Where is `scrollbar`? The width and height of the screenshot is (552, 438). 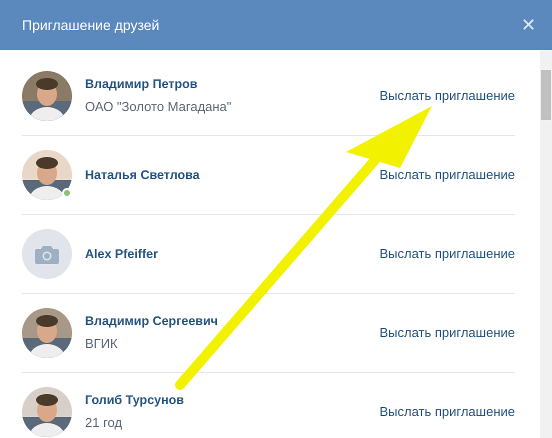 scrollbar is located at coordinates (546, 244).